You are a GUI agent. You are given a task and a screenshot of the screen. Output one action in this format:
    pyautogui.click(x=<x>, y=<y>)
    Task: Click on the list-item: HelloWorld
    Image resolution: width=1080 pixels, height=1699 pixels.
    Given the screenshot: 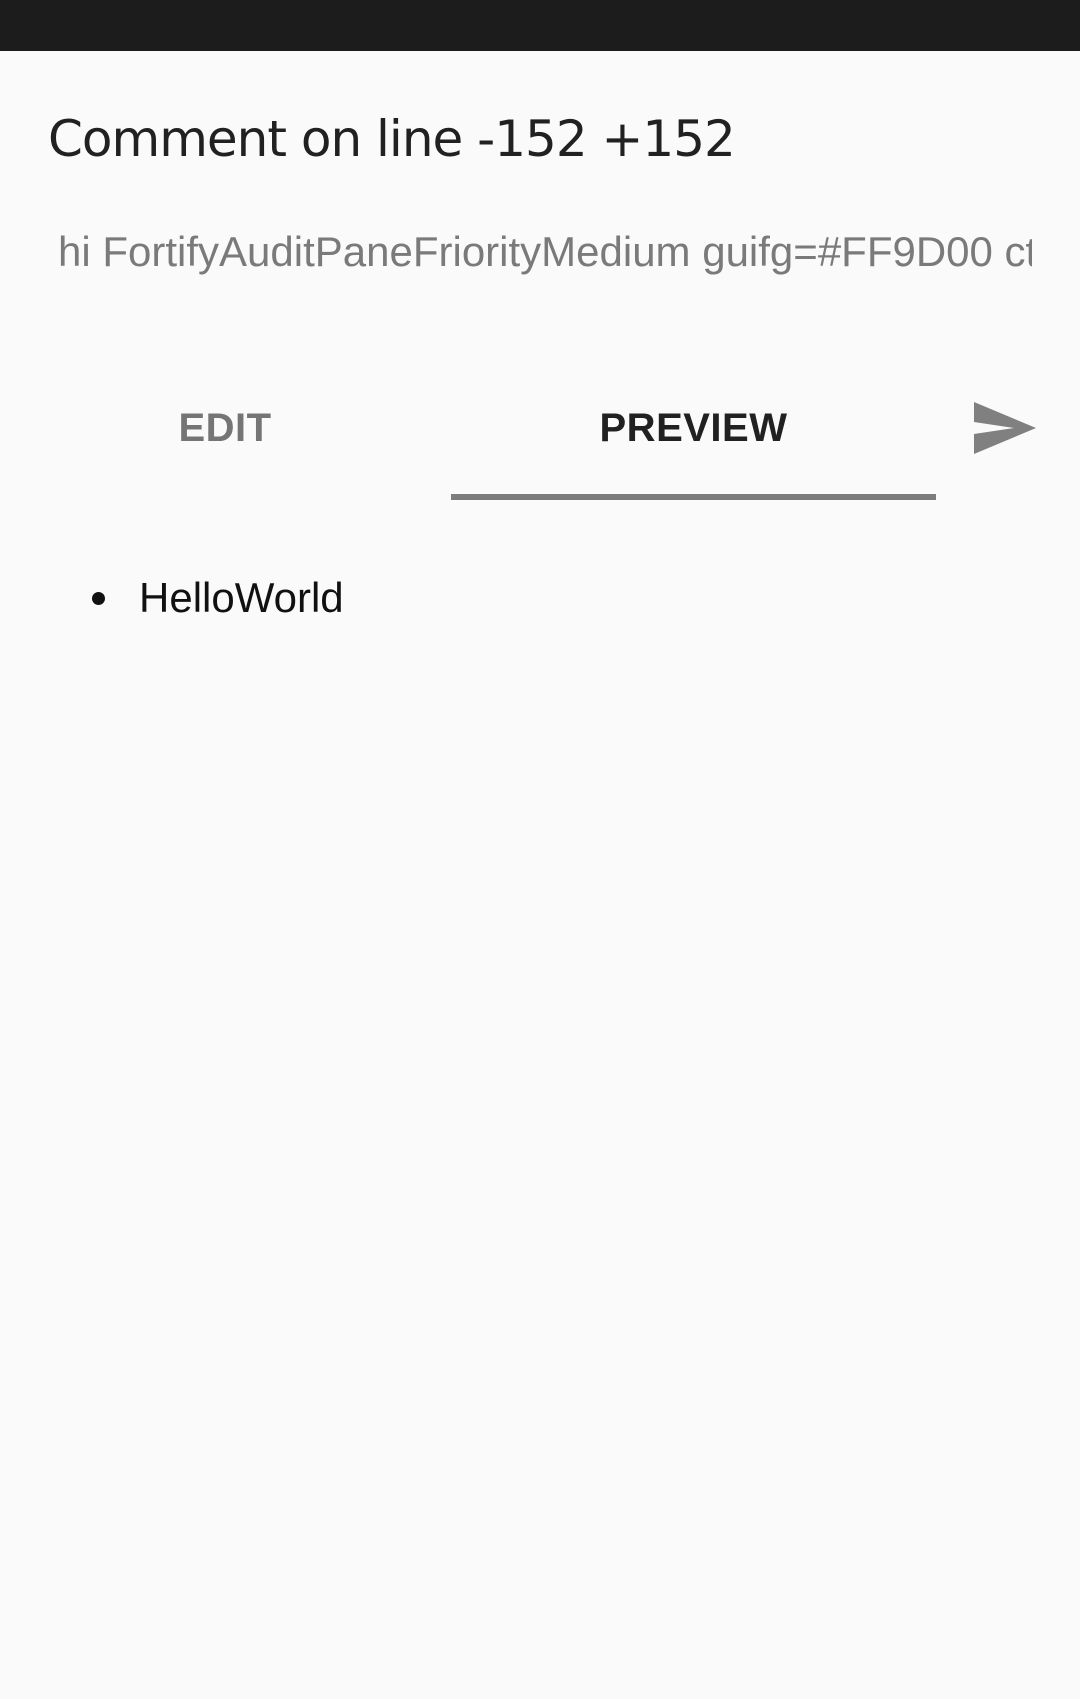 What is the action you would take?
    pyautogui.click(x=218, y=598)
    